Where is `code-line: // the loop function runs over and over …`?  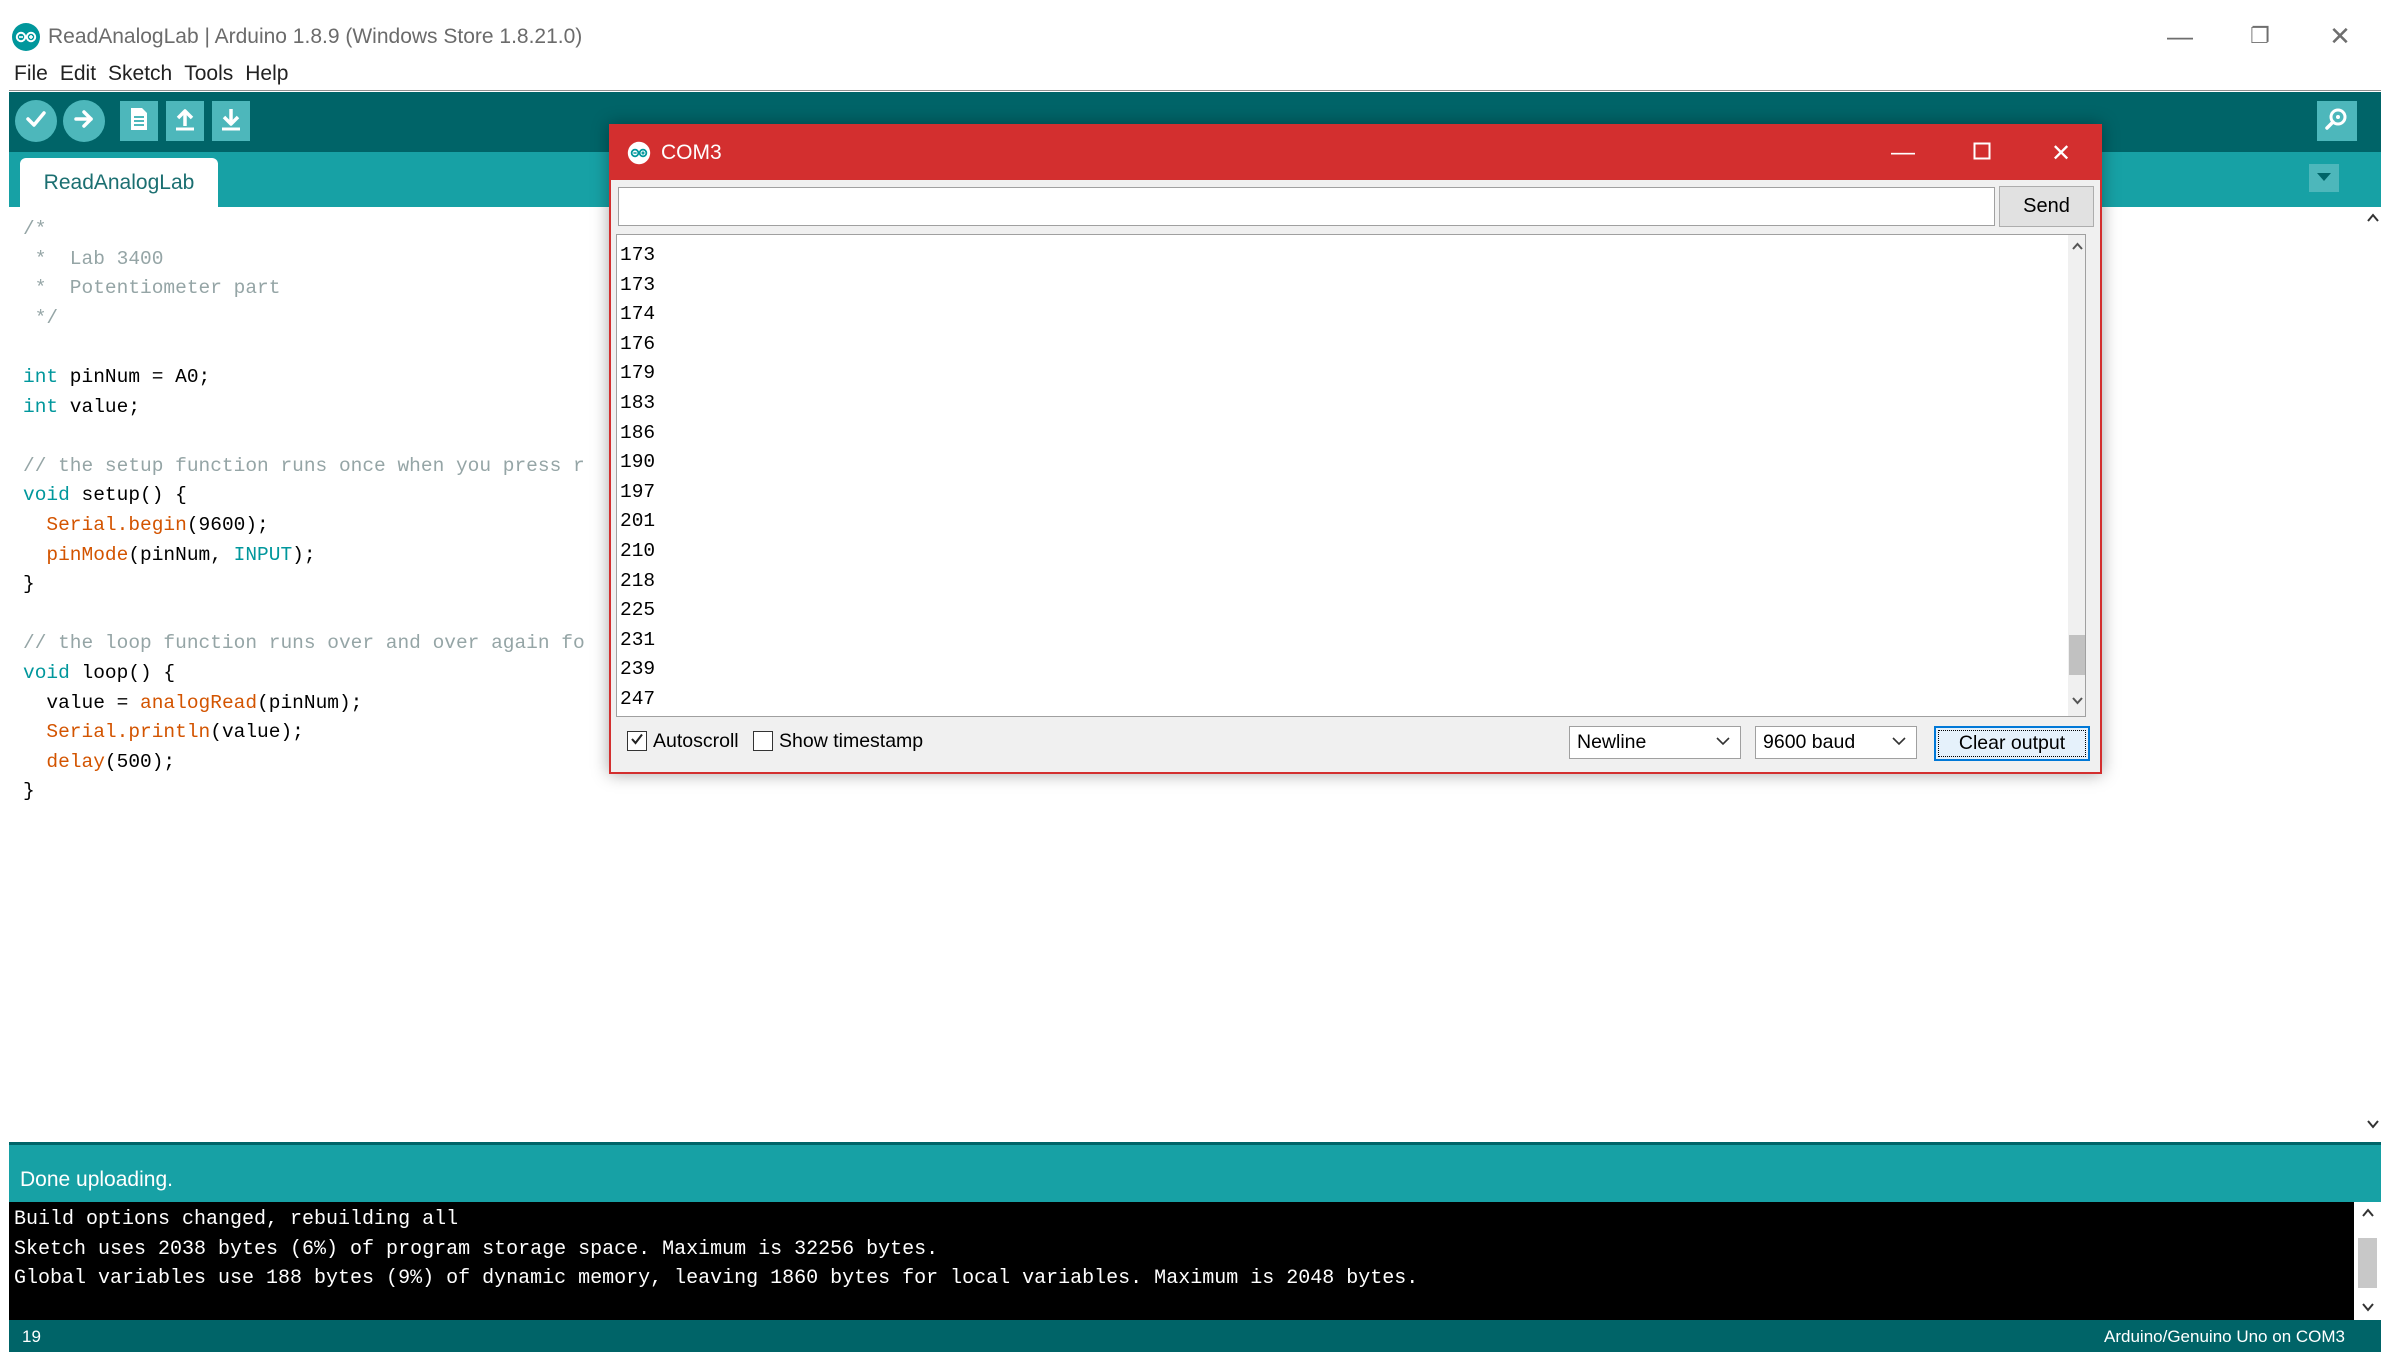 code-line: // the loop function runs over and over … is located at coordinates (304, 643).